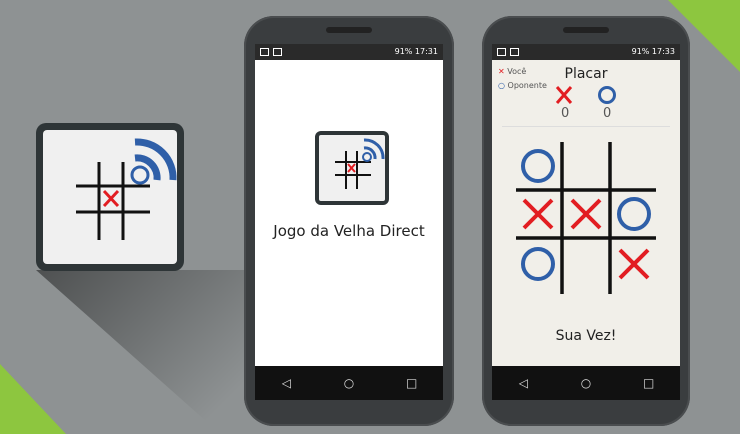 The height and width of the screenshot is (434, 740). I want to click on app-title: Jogo da Velha Direct, so click(349, 231).